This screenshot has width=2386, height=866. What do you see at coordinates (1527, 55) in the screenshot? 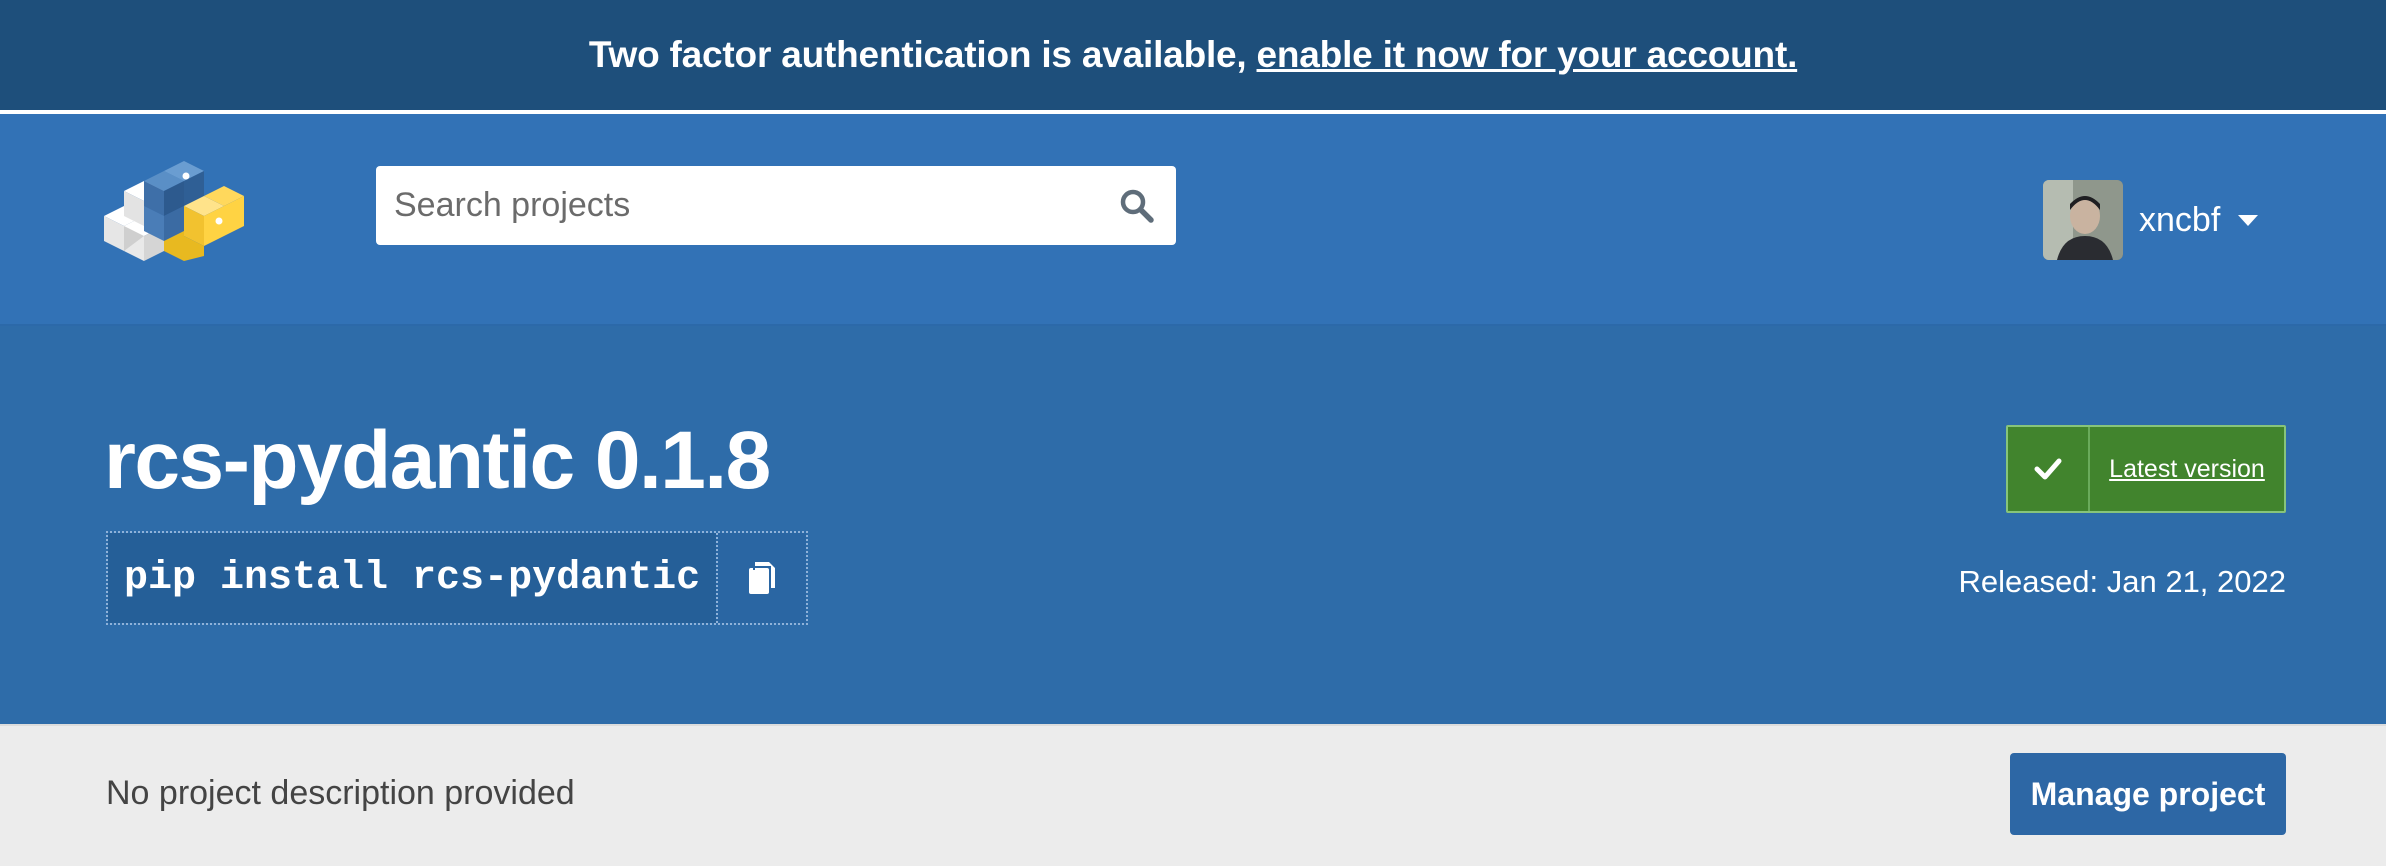
I see `enable-2fa-link: enable it now for your account.` at bounding box center [1527, 55].